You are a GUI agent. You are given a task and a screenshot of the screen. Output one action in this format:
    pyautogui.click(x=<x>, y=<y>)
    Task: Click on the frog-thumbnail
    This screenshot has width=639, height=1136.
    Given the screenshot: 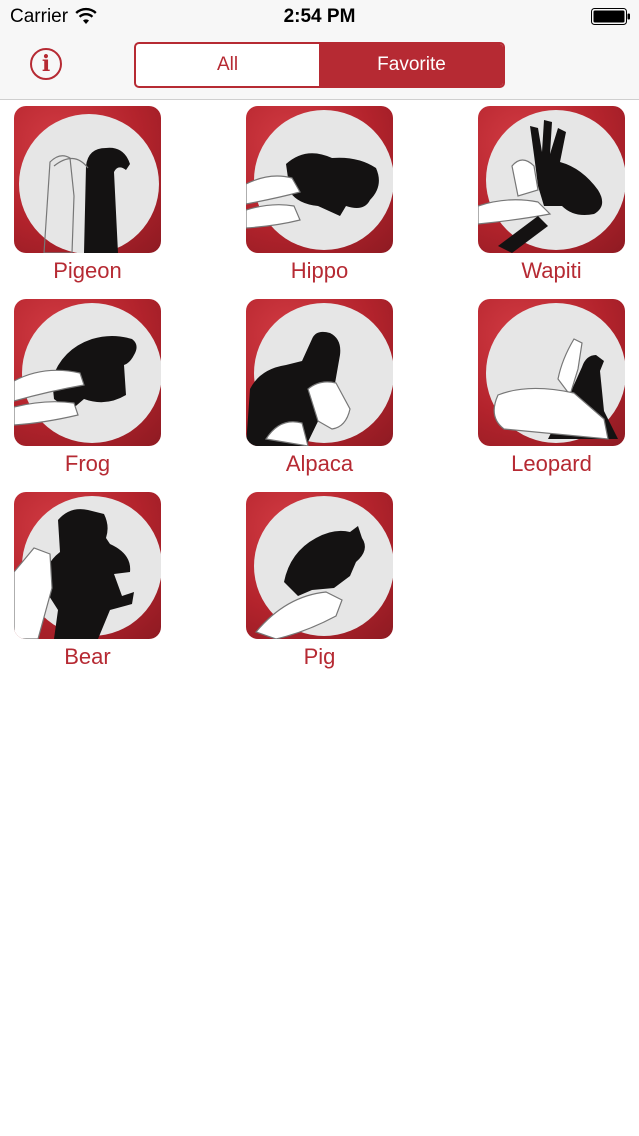 What is the action you would take?
    pyautogui.click(x=87, y=372)
    